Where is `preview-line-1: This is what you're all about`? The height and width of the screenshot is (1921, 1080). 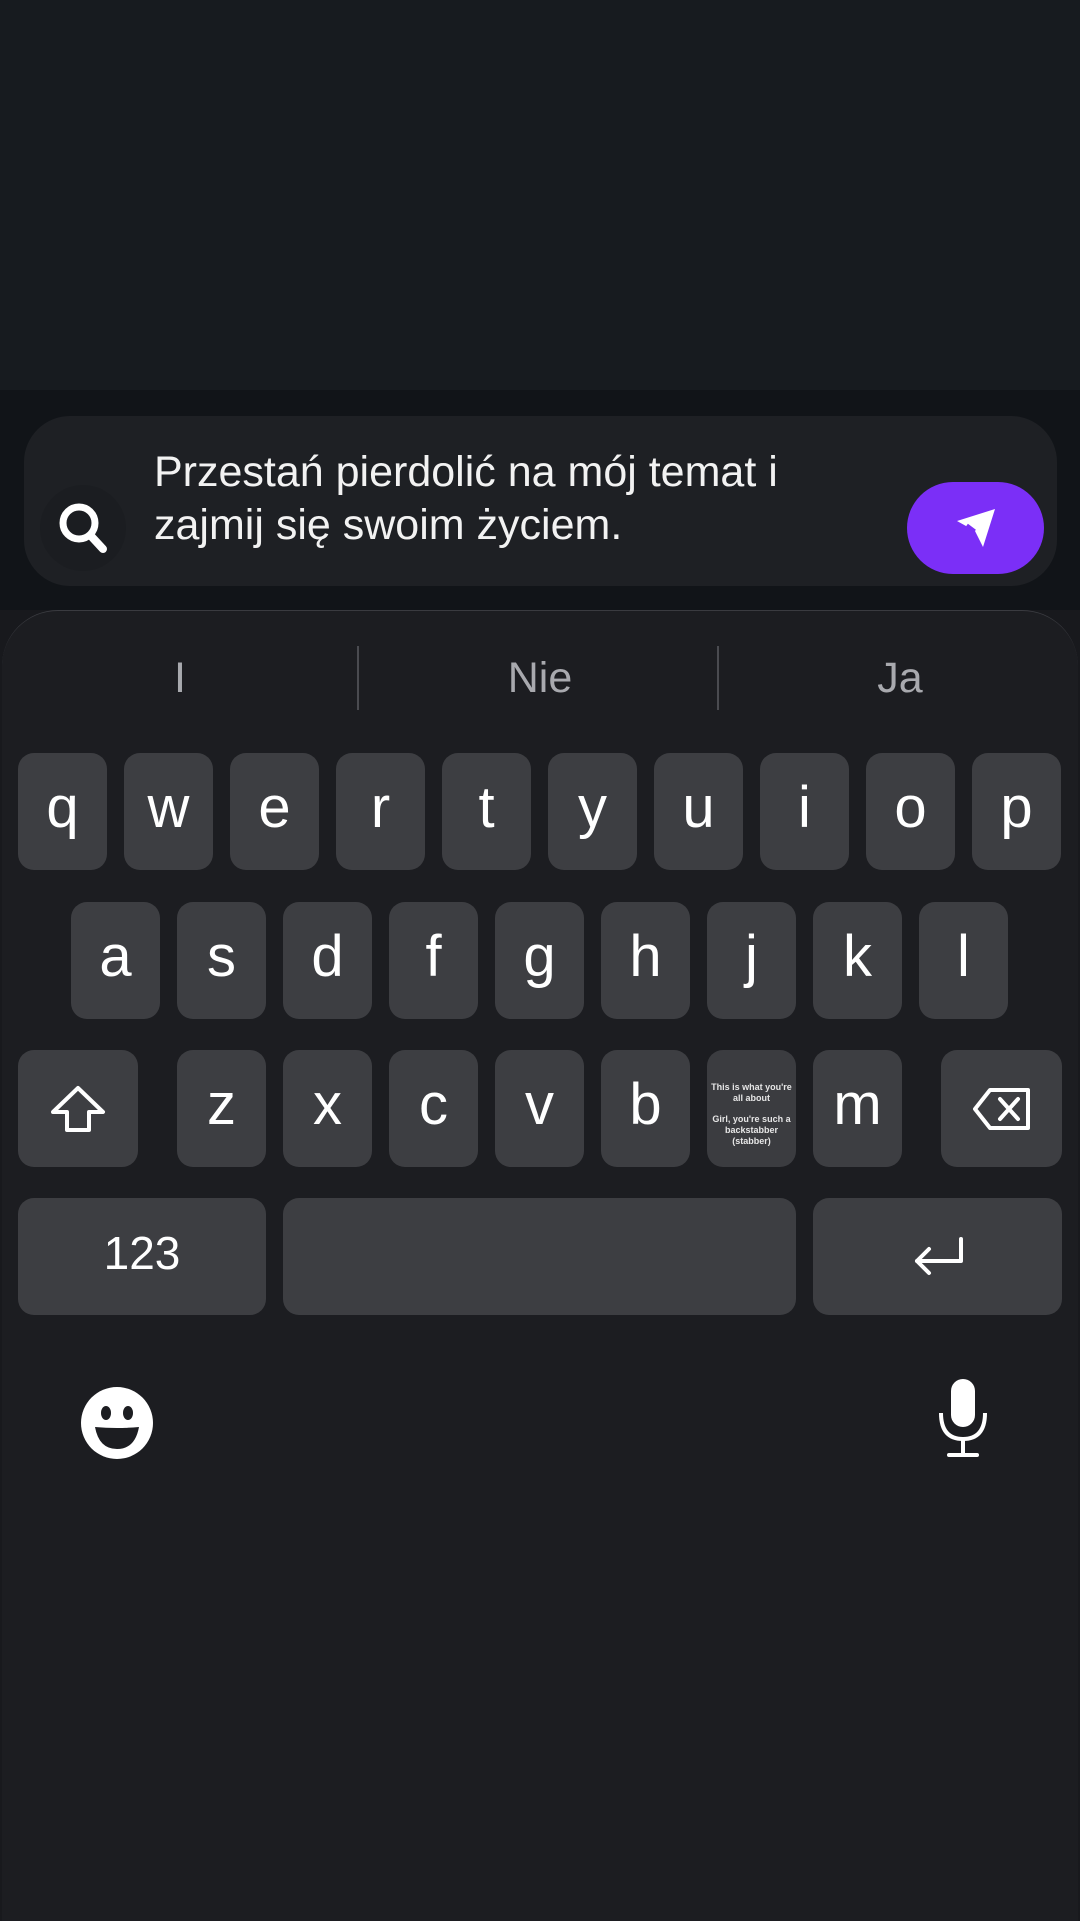
preview-line-1: This is what you're all about is located at coordinates (751, 1092).